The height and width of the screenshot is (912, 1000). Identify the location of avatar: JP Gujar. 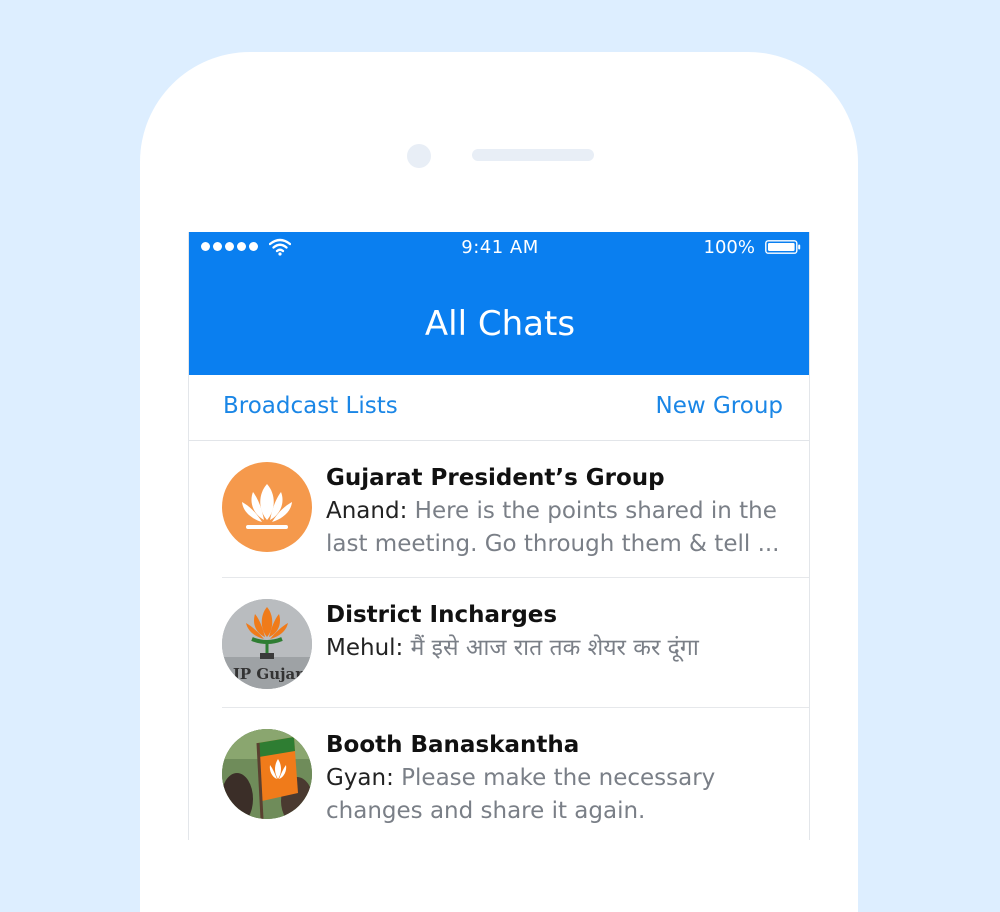
(267, 644).